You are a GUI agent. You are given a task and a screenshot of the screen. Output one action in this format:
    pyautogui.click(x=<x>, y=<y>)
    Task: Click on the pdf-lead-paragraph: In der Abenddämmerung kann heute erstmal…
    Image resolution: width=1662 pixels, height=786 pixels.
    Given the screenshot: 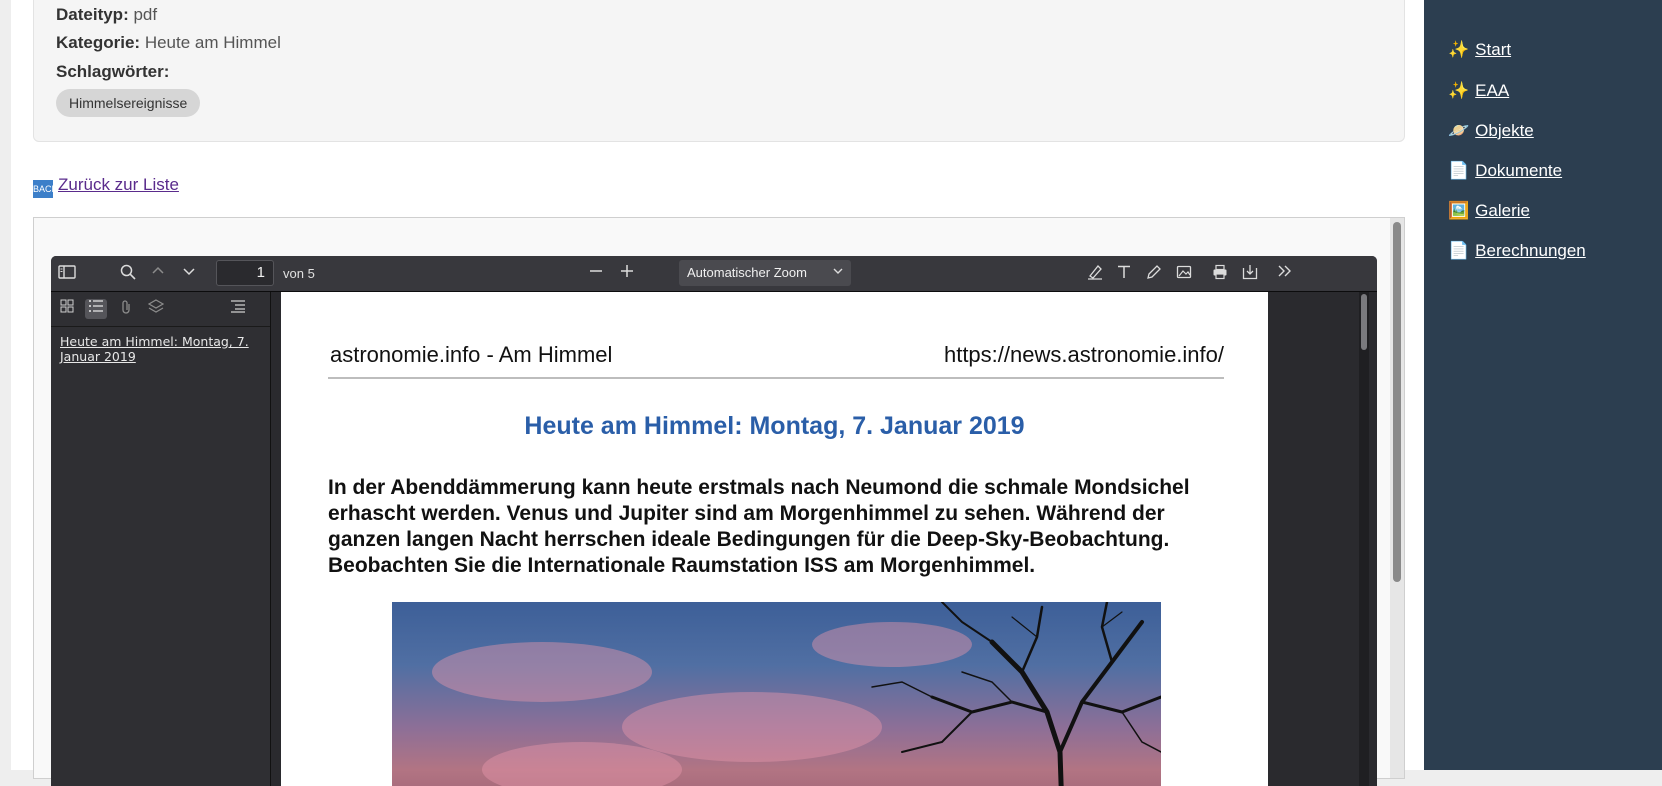 What is the action you would take?
    pyautogui.click(x=759, y=526)
    